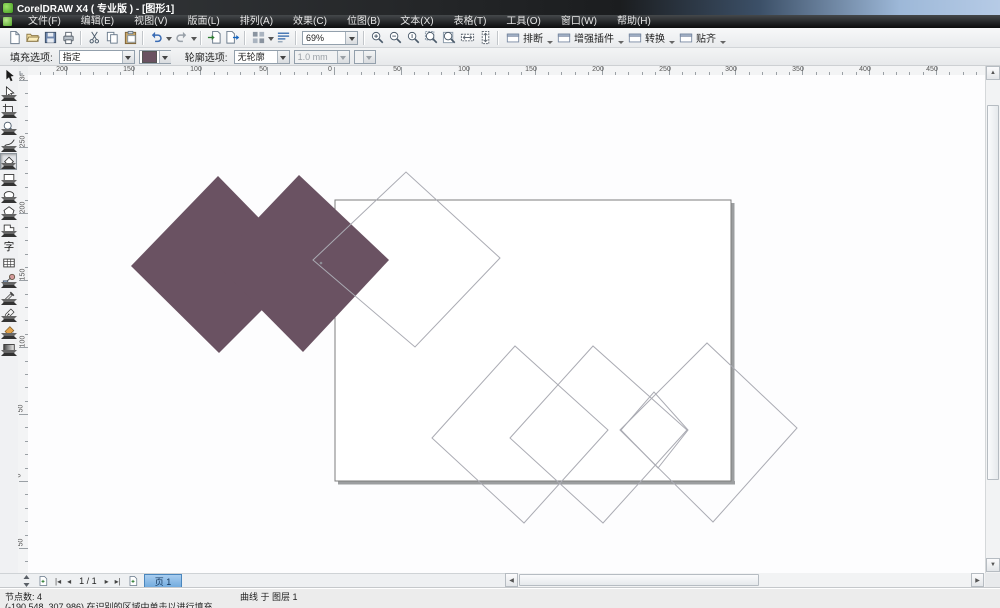 The height and width of the screenshot is (608, 1000). I want to click on flip-pages-icon, so click(26, 581).